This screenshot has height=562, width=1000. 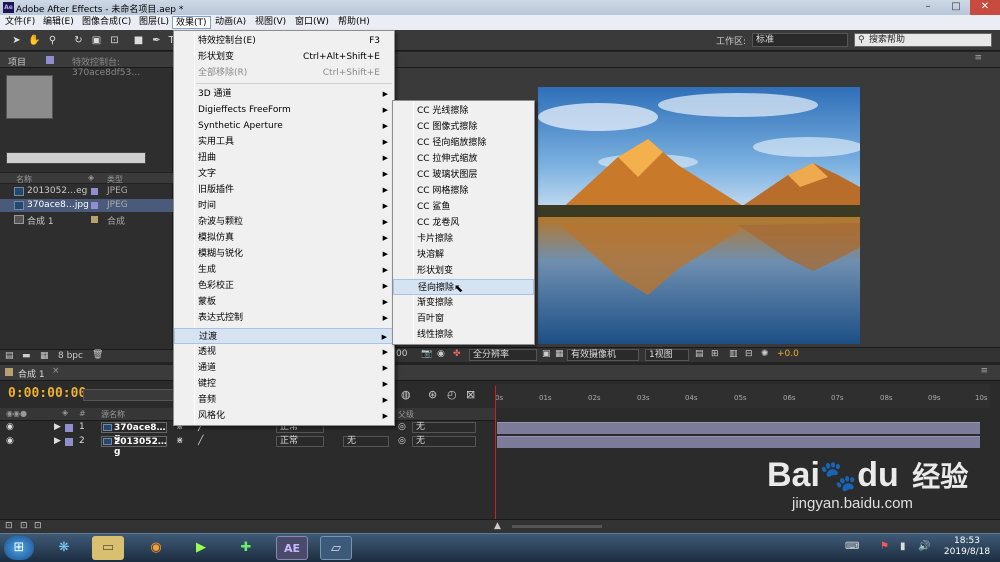 What do you see at coordinates (284, 286) in the screenshot?
I see `menu-item-color-correction: 色彩校正 ▶` at bounding box center [284, 286].